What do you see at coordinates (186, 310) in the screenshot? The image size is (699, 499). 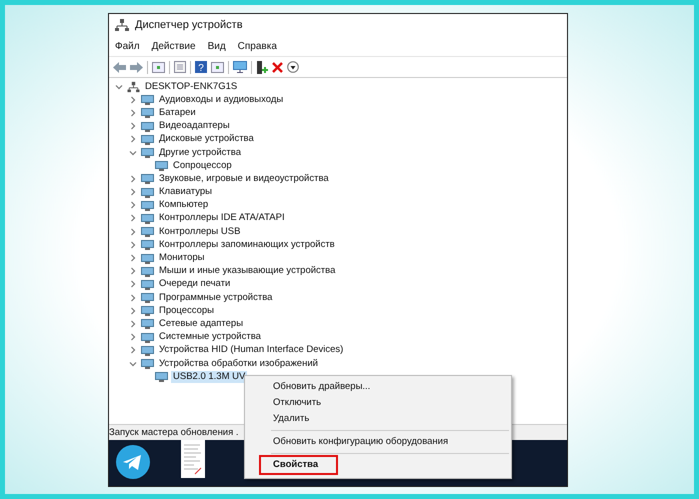 I see `tree-item: Процессоры` at bounding box center [186, 310].